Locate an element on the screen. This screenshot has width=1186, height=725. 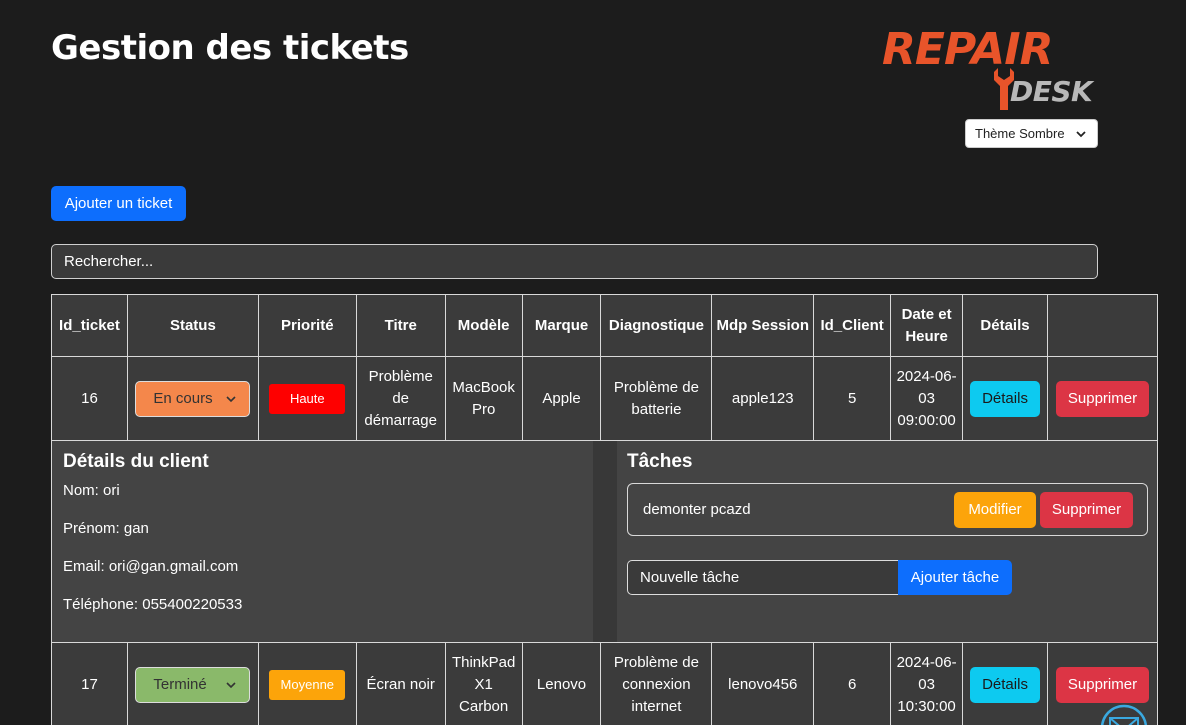
cell-id: 16 is located at coordinates (89, 398).